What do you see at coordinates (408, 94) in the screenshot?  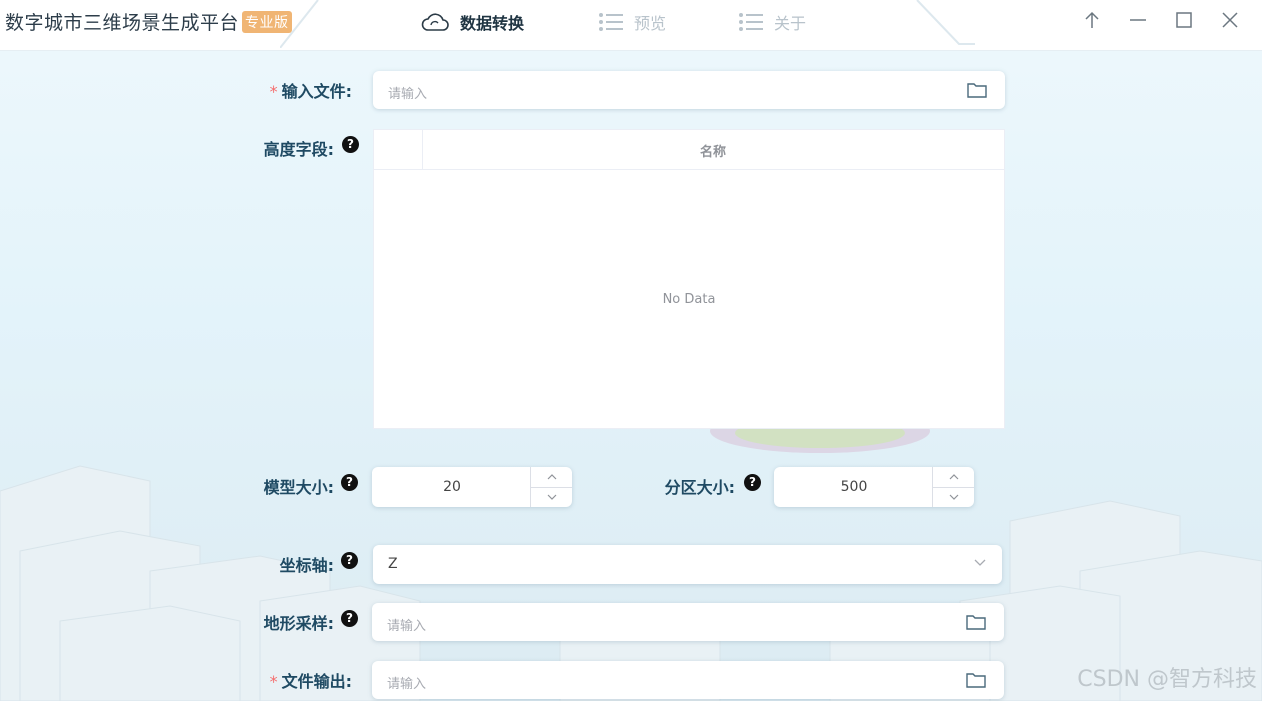 I see `input-file-placeholder: 请输入` at bounding box center [408, 94].